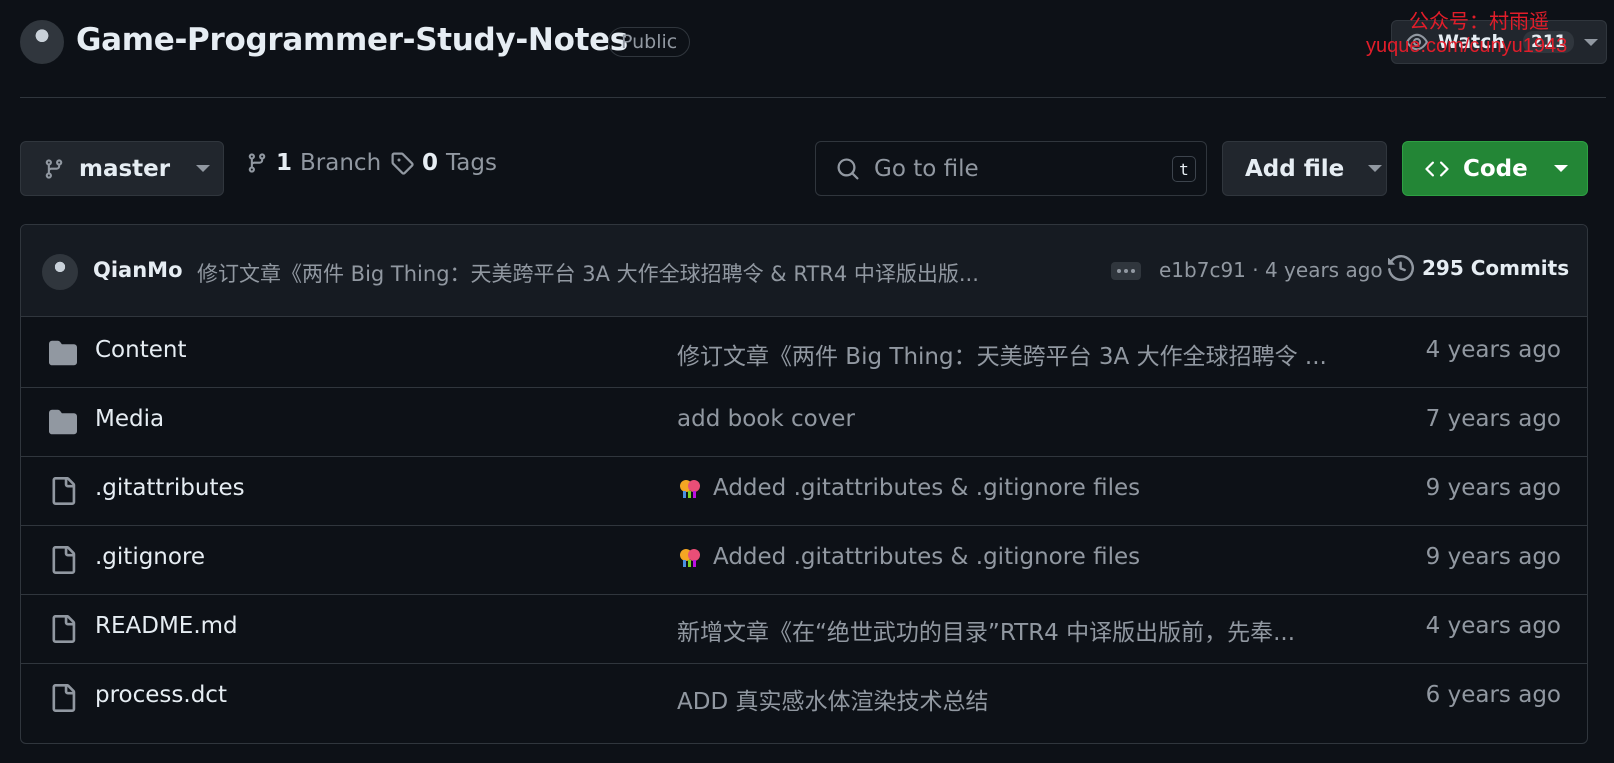  I want to click on branch-label: Branch, so click(341, 163).